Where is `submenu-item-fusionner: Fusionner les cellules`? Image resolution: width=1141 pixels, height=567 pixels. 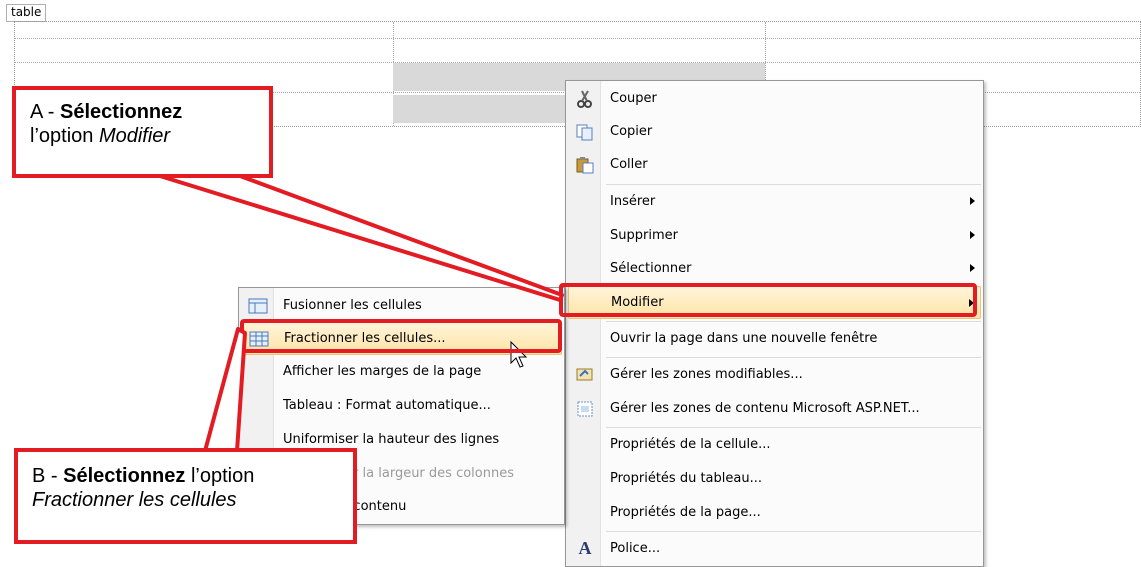 submenu-item-fusionner: Fusionner les cellules is located at coordinates (401, 305).